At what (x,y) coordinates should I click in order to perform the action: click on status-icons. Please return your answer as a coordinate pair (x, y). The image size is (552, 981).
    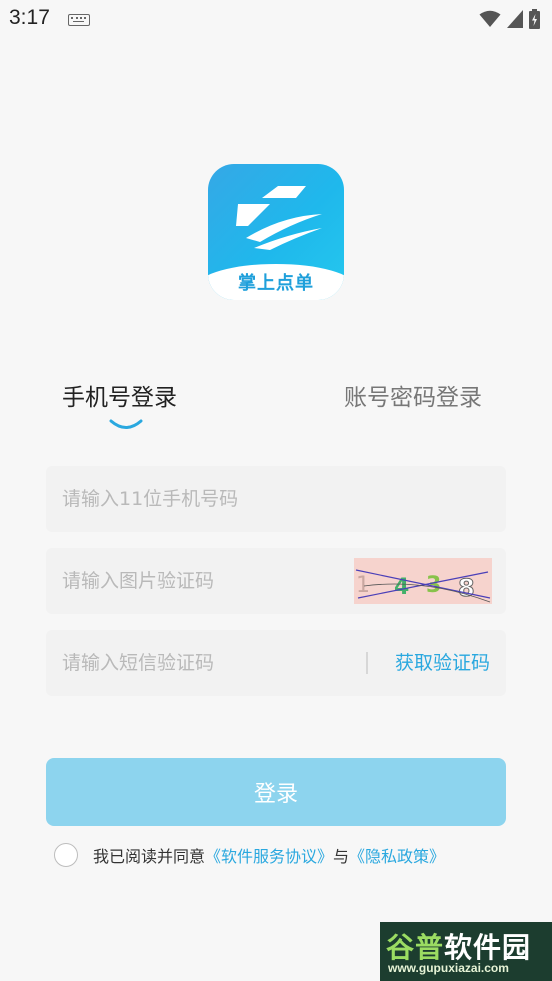
    Looking at the image, I should click on (509, 19).